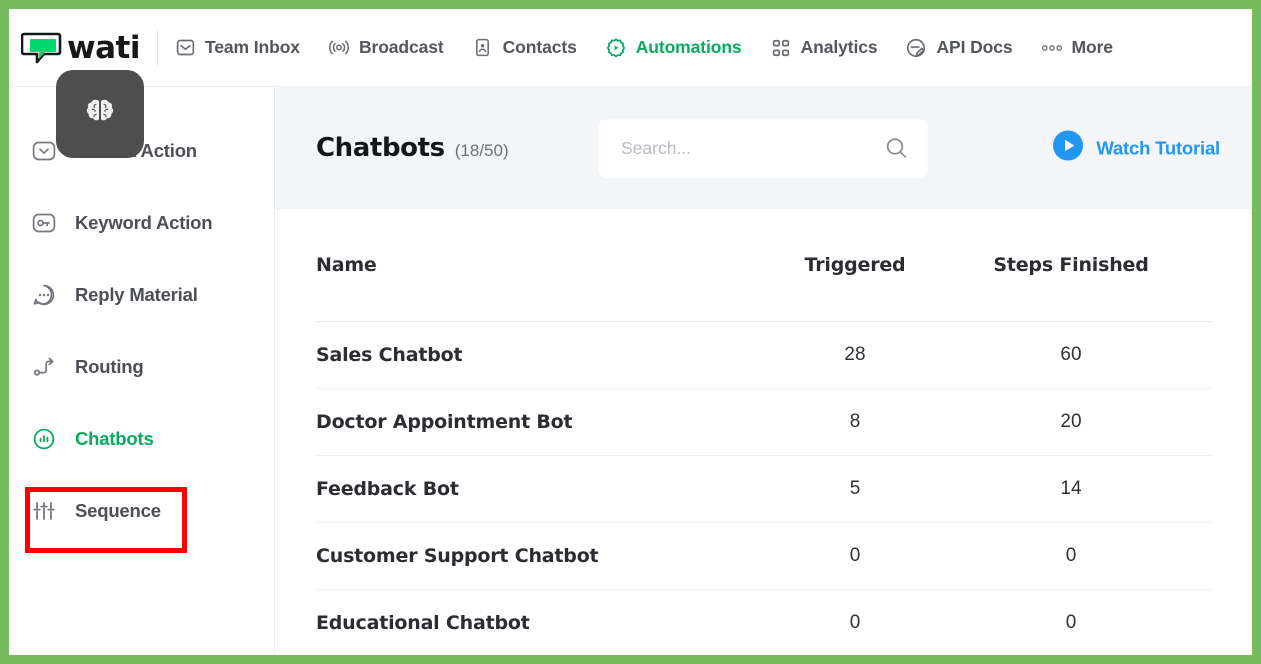 The height and width of the screenshot is (664, 1261). I want to click on nav-item-automations: Automations, so click(673, 48).